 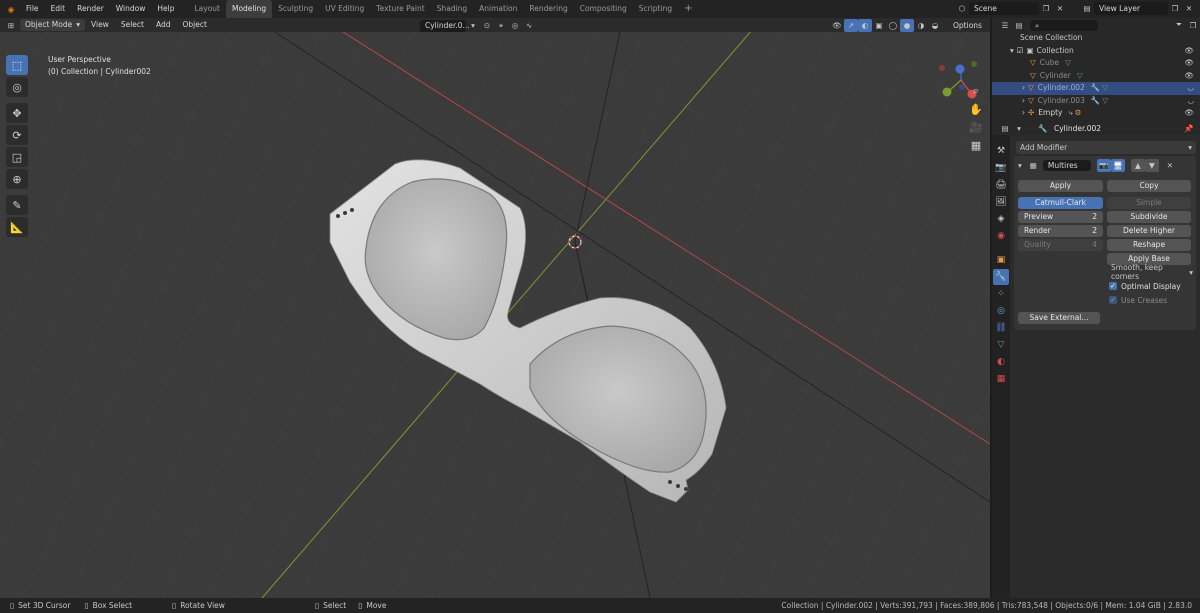 I want to click on view-layer-tab-icon: 🖼, so click(x=1001, y=202).